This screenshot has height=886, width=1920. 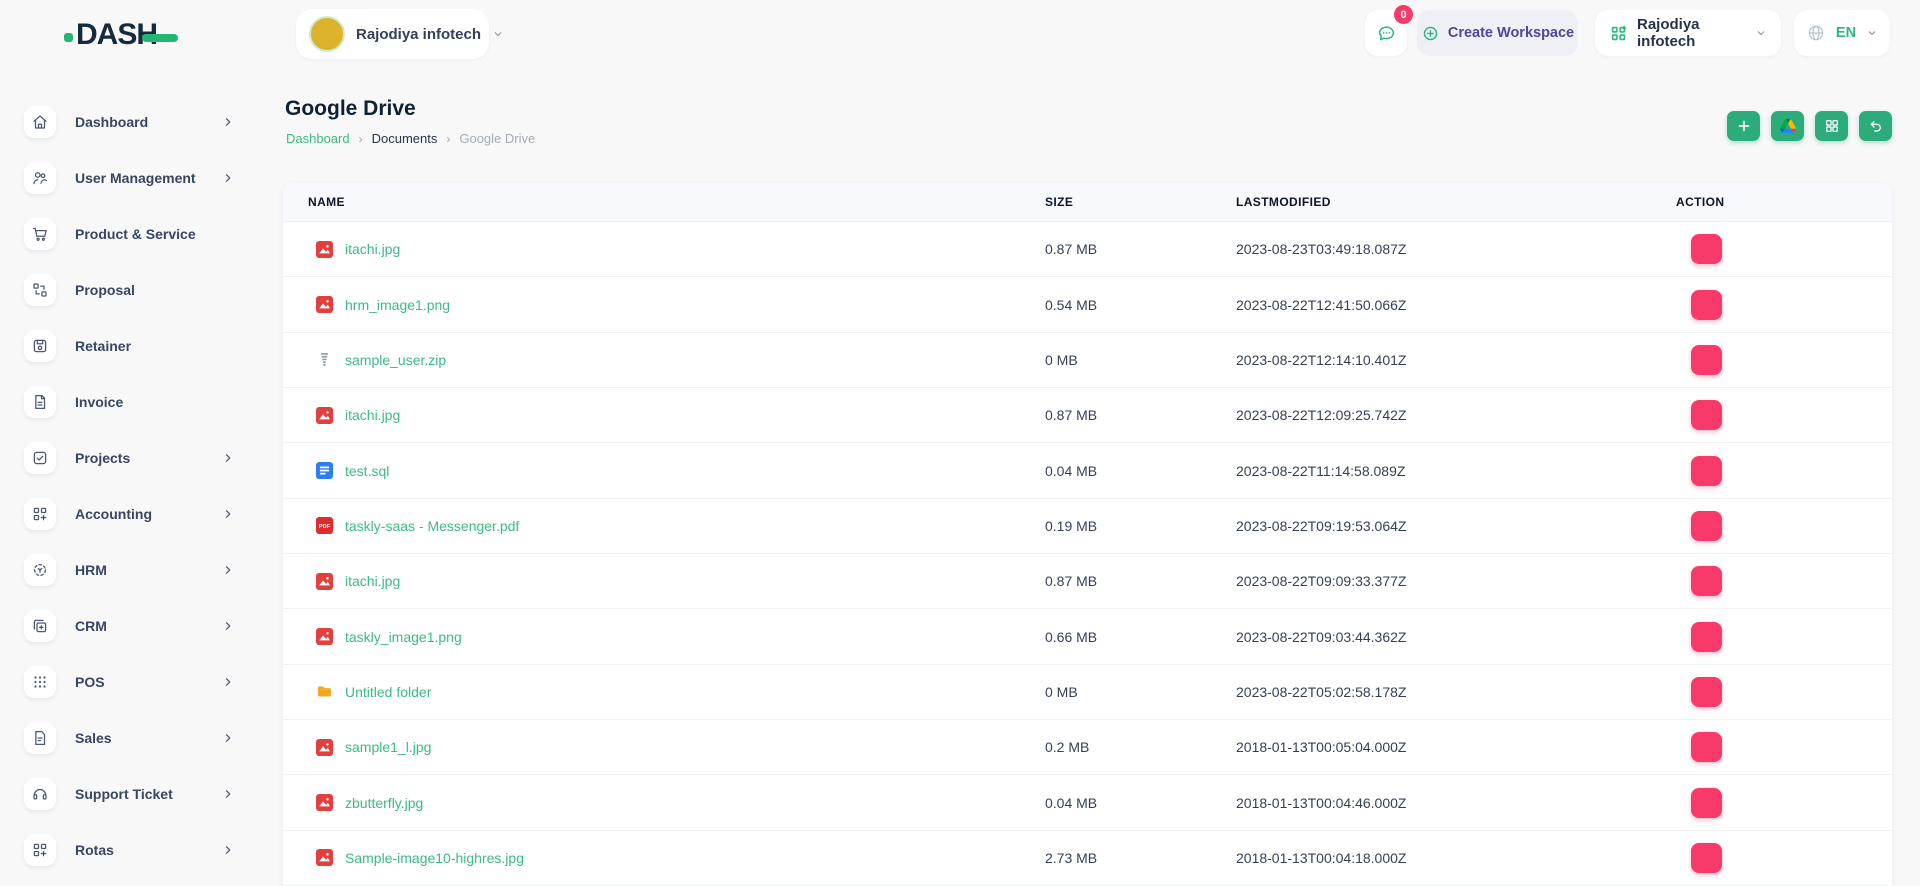 I want to click on language-code: EN, so click(x=1846, y=33).